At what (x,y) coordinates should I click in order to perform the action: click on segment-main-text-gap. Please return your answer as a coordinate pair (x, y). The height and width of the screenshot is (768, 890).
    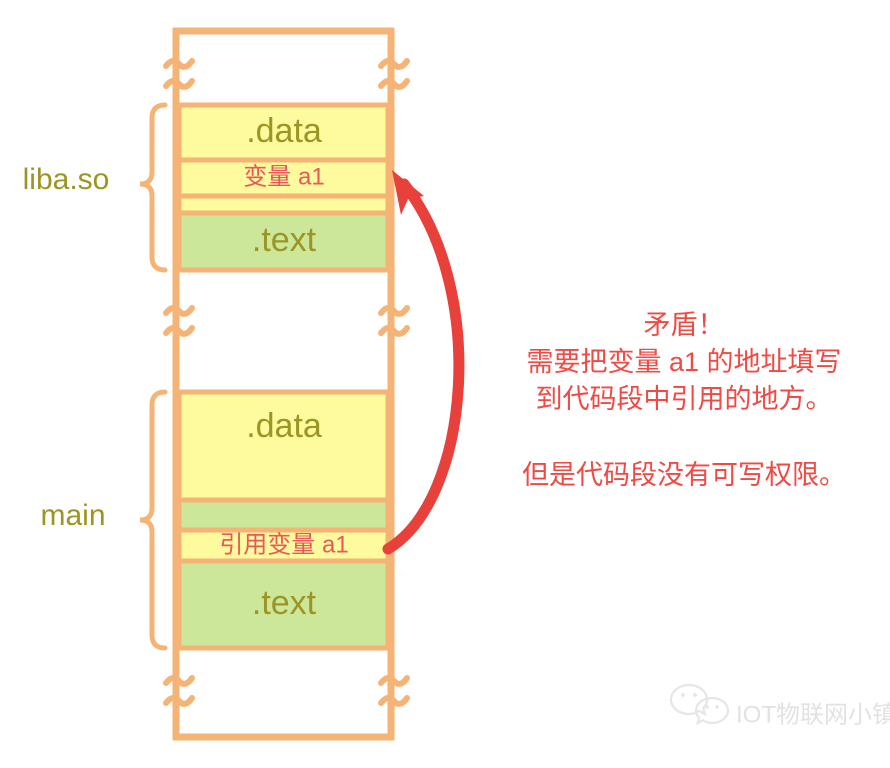
    Looking at the image, I should click on (283, 515).